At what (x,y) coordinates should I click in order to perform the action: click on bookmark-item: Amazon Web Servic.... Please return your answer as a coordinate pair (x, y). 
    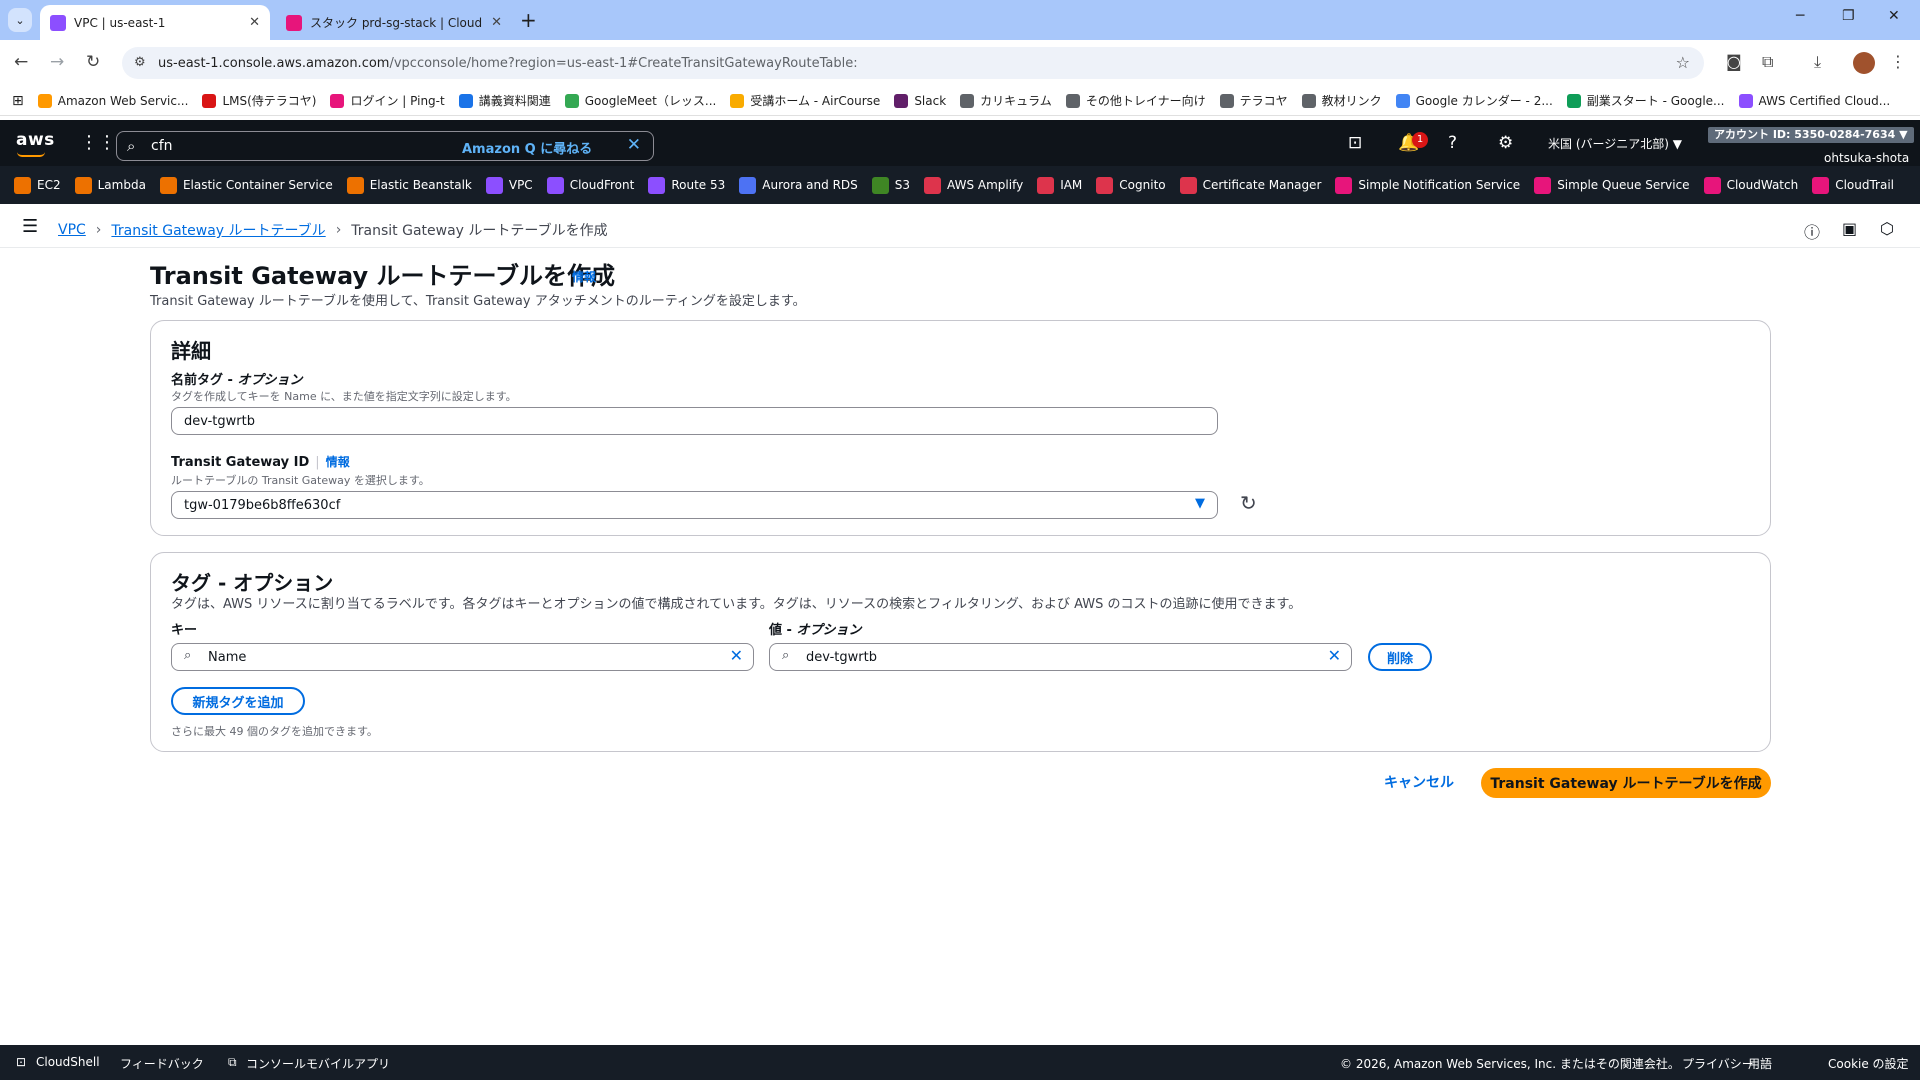
    Looking at the image, I should click on (112, 100).